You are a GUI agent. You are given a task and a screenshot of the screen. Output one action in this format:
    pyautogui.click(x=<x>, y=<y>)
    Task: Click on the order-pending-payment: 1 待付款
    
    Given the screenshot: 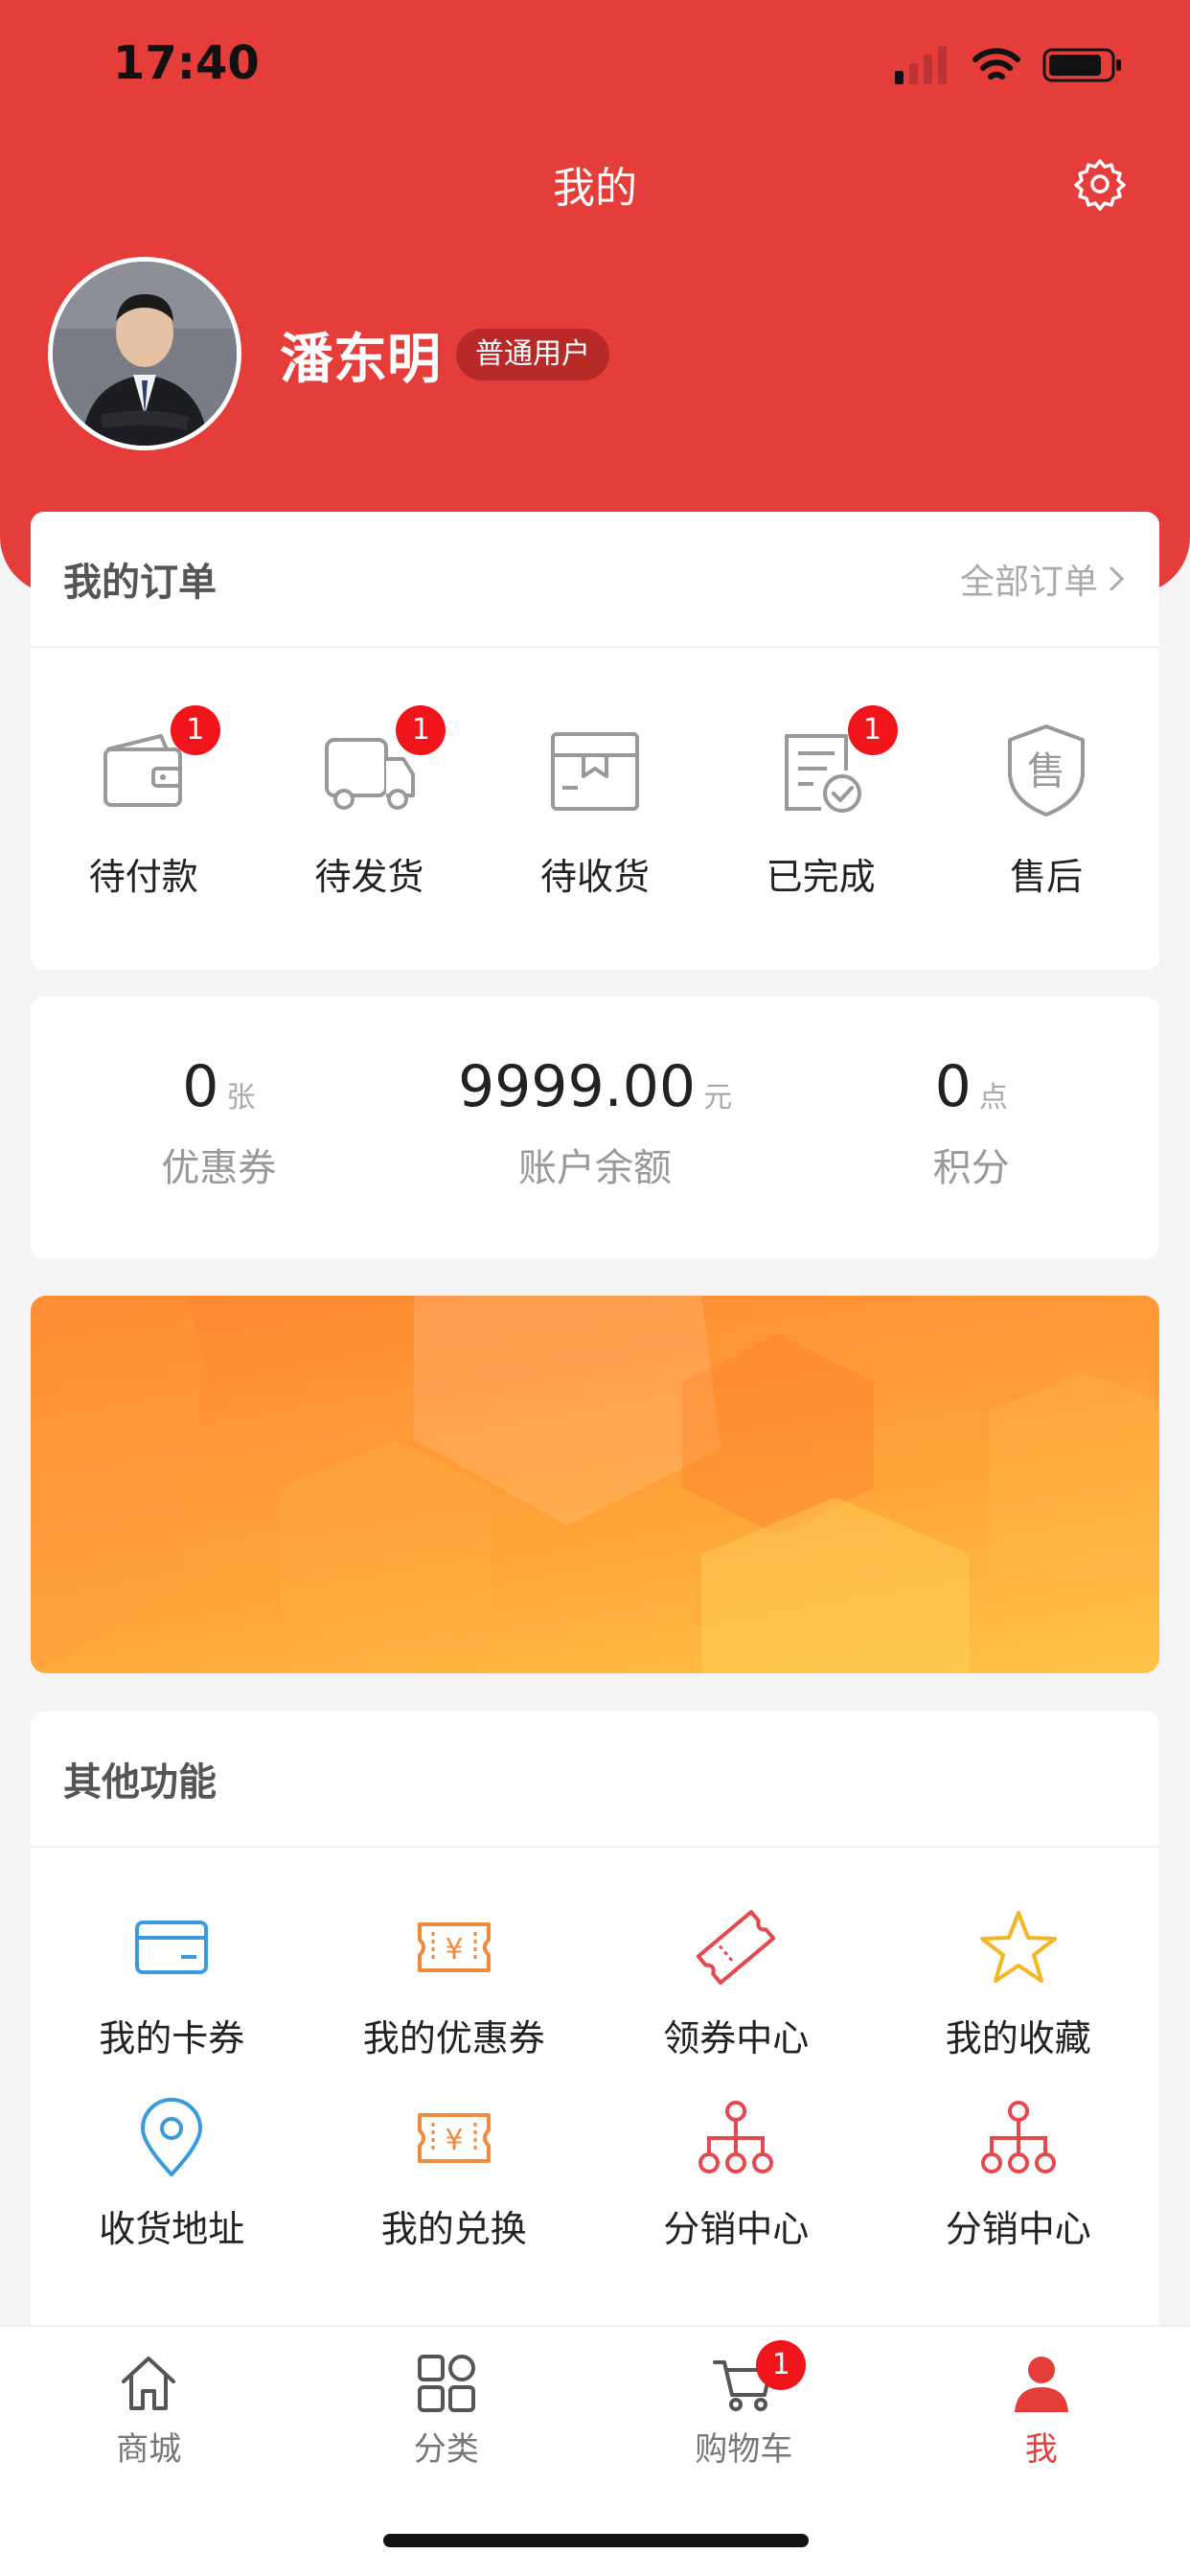 What is the action you would take?
    pyautogui.click(x=144, y=809)
    